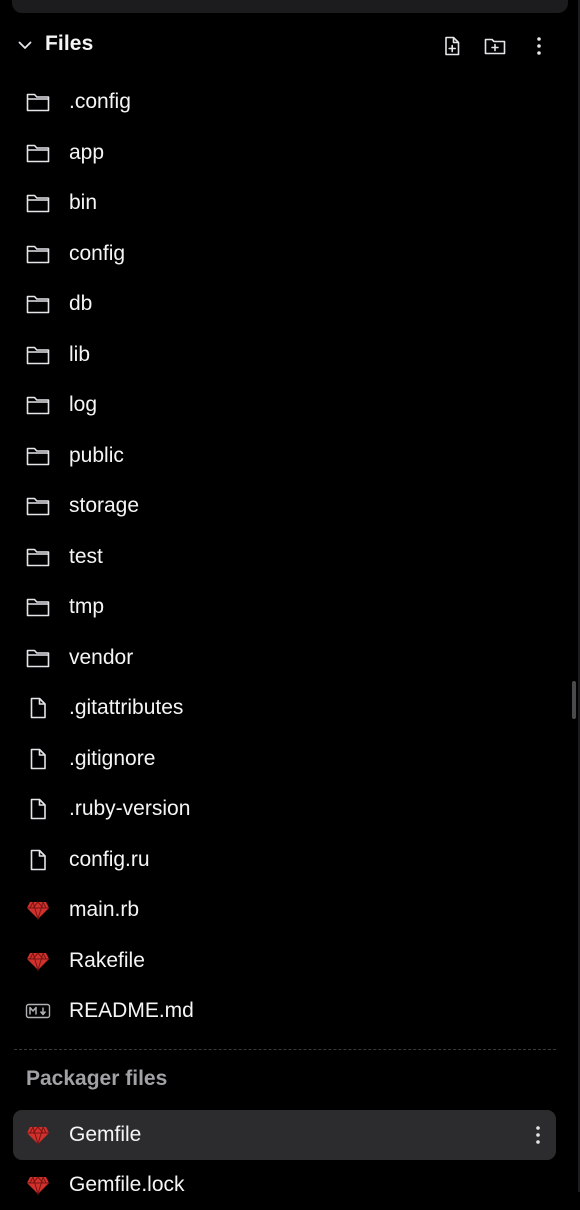 The height and width of the screenshot is (1210, 580). Describe the element at coordinates (285, 254) in the screenshot. I see `file-tree-item: config` at that location.